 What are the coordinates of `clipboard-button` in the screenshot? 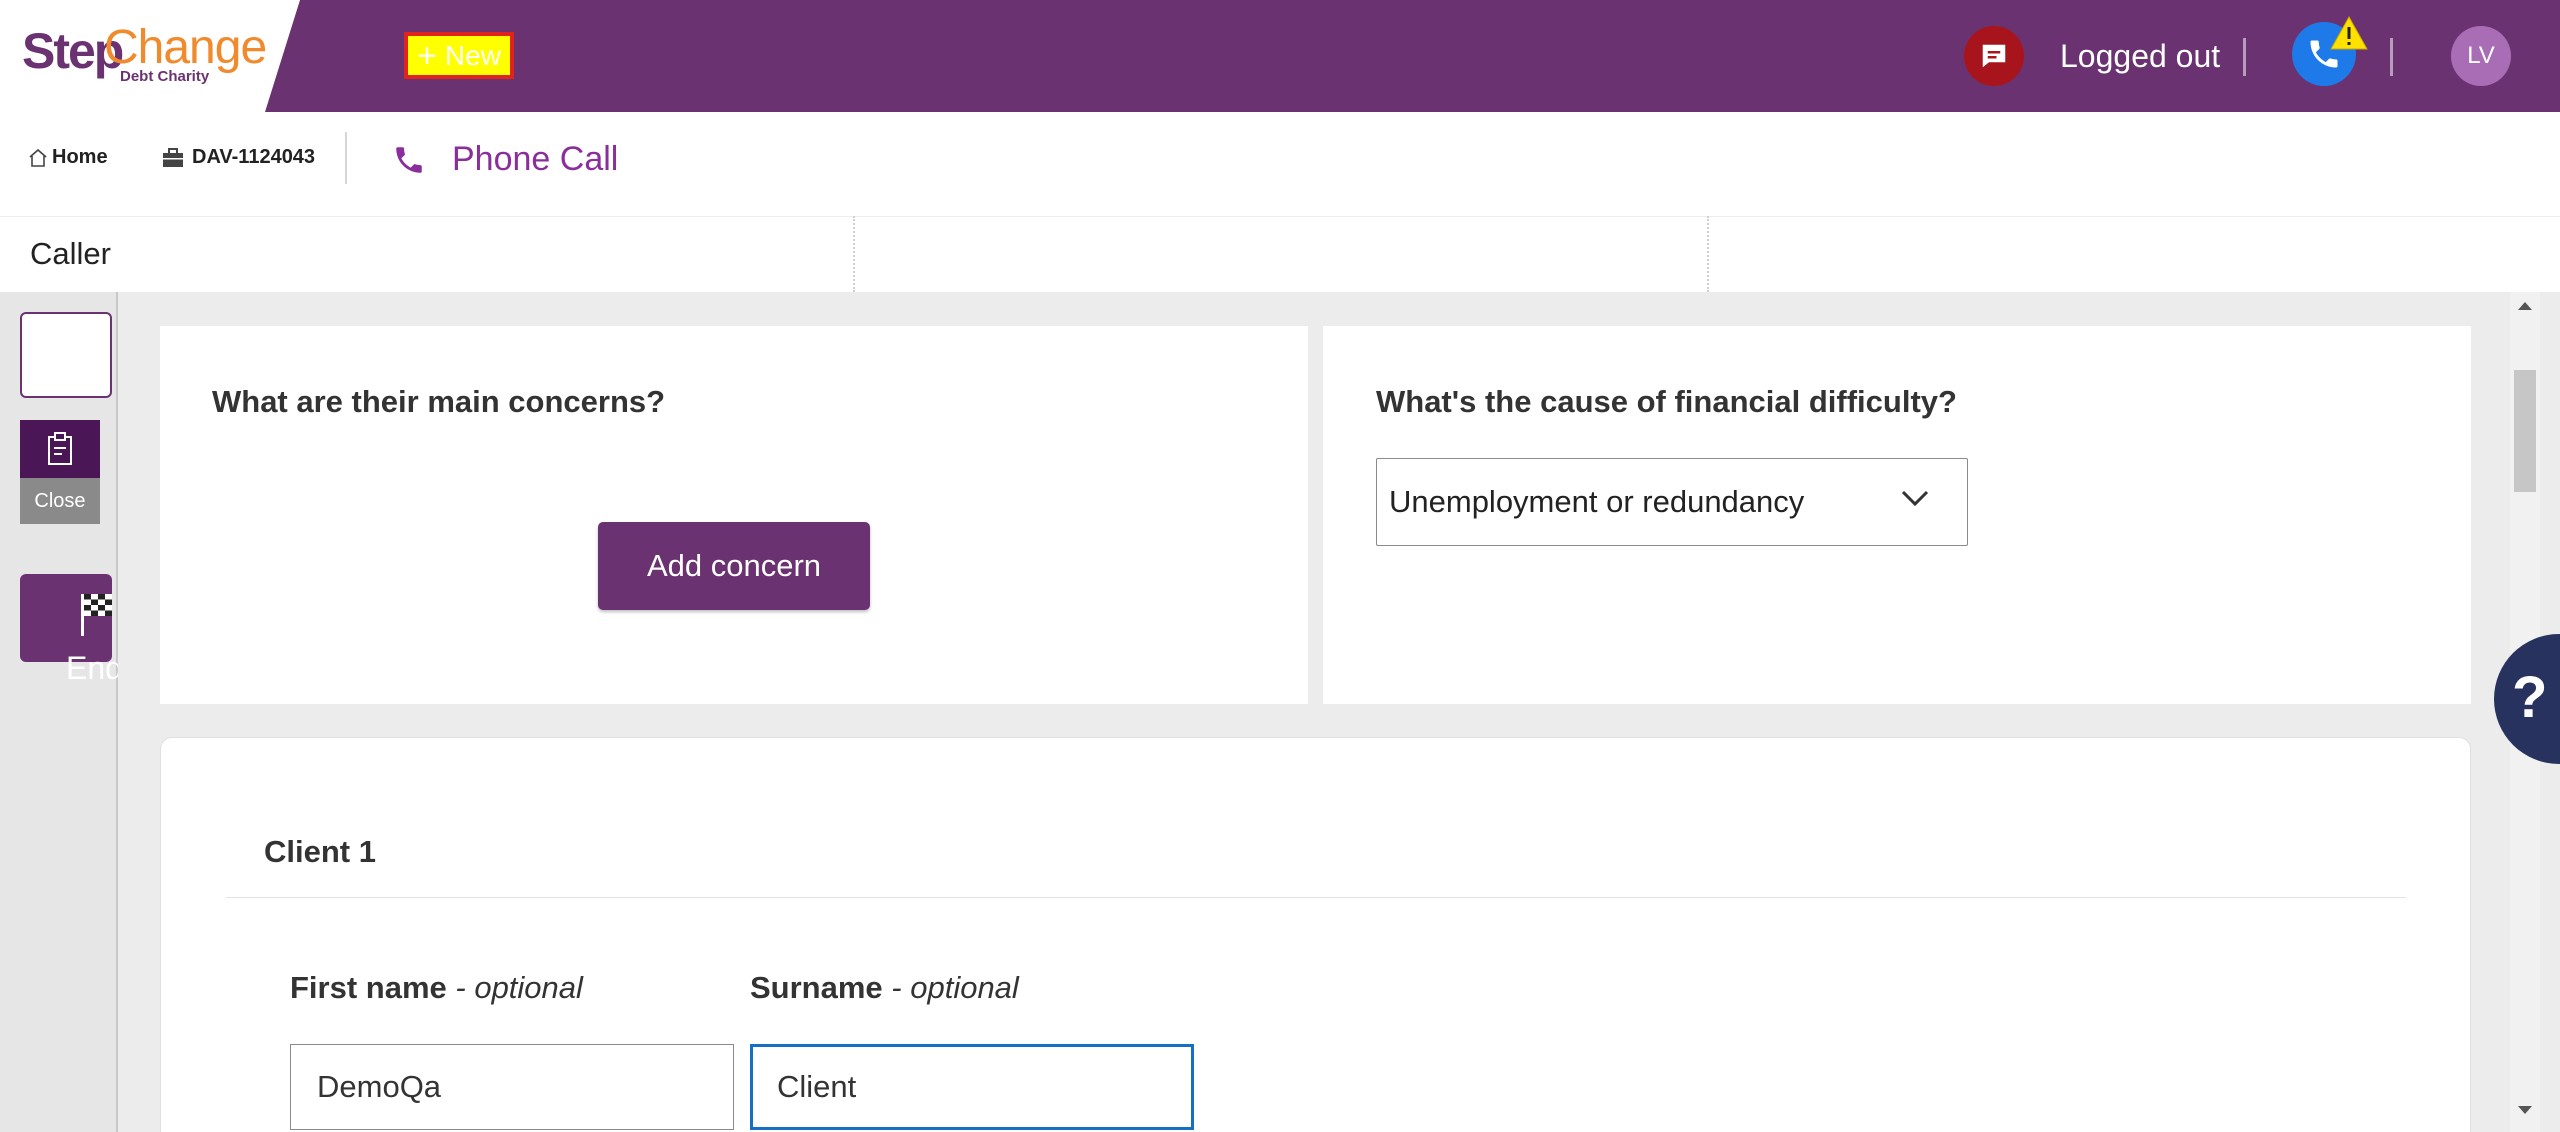 It's located at (60, 449).